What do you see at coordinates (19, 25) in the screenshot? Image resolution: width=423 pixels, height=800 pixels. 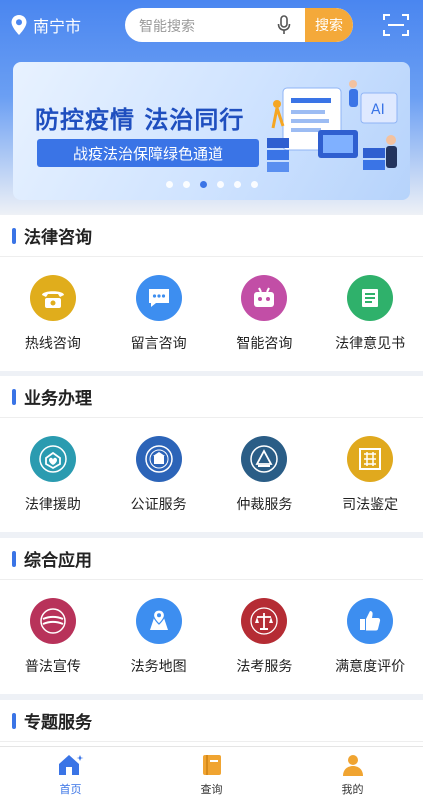 I see `location-pin-icon` at bounding box center [19, 25].